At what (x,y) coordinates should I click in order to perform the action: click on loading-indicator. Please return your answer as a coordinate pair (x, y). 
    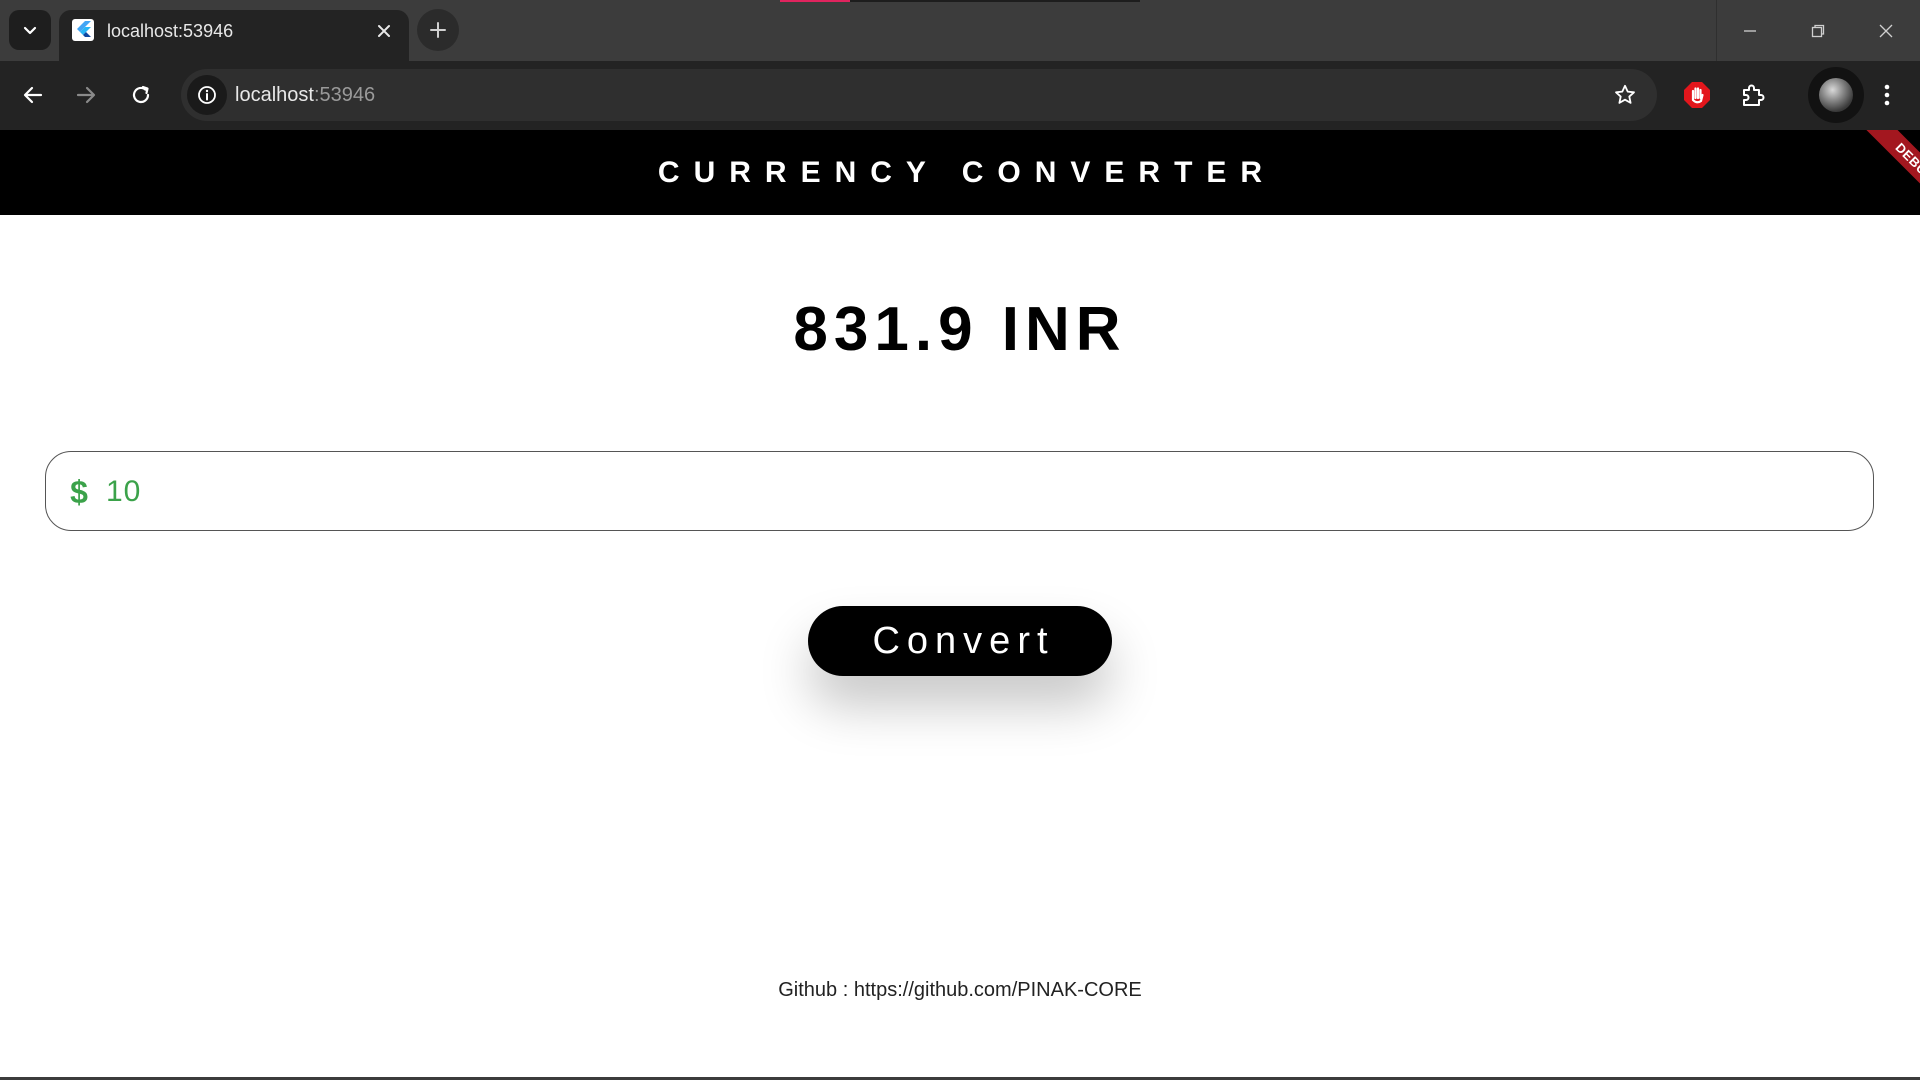
    Looking at the image, I should click on (815, 1).